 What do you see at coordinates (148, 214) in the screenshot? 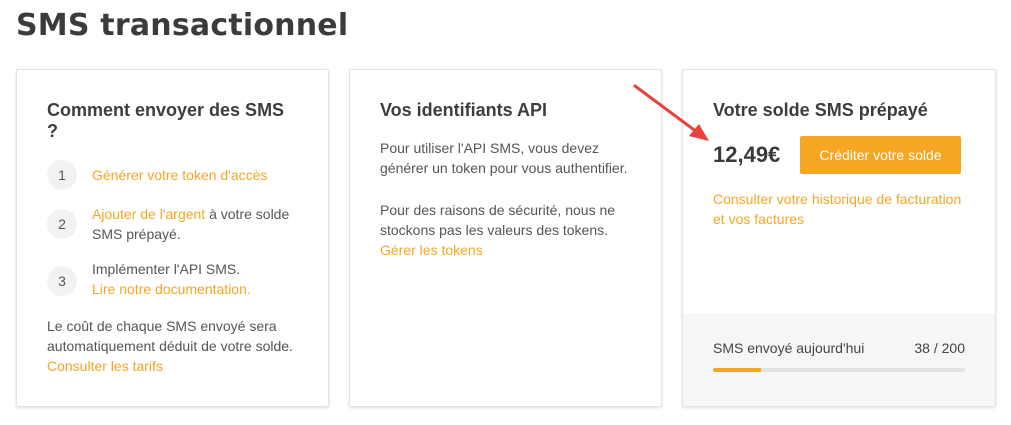
I see `add-money-link: Ajouter de l'argent` at bounding box center [148, 214].